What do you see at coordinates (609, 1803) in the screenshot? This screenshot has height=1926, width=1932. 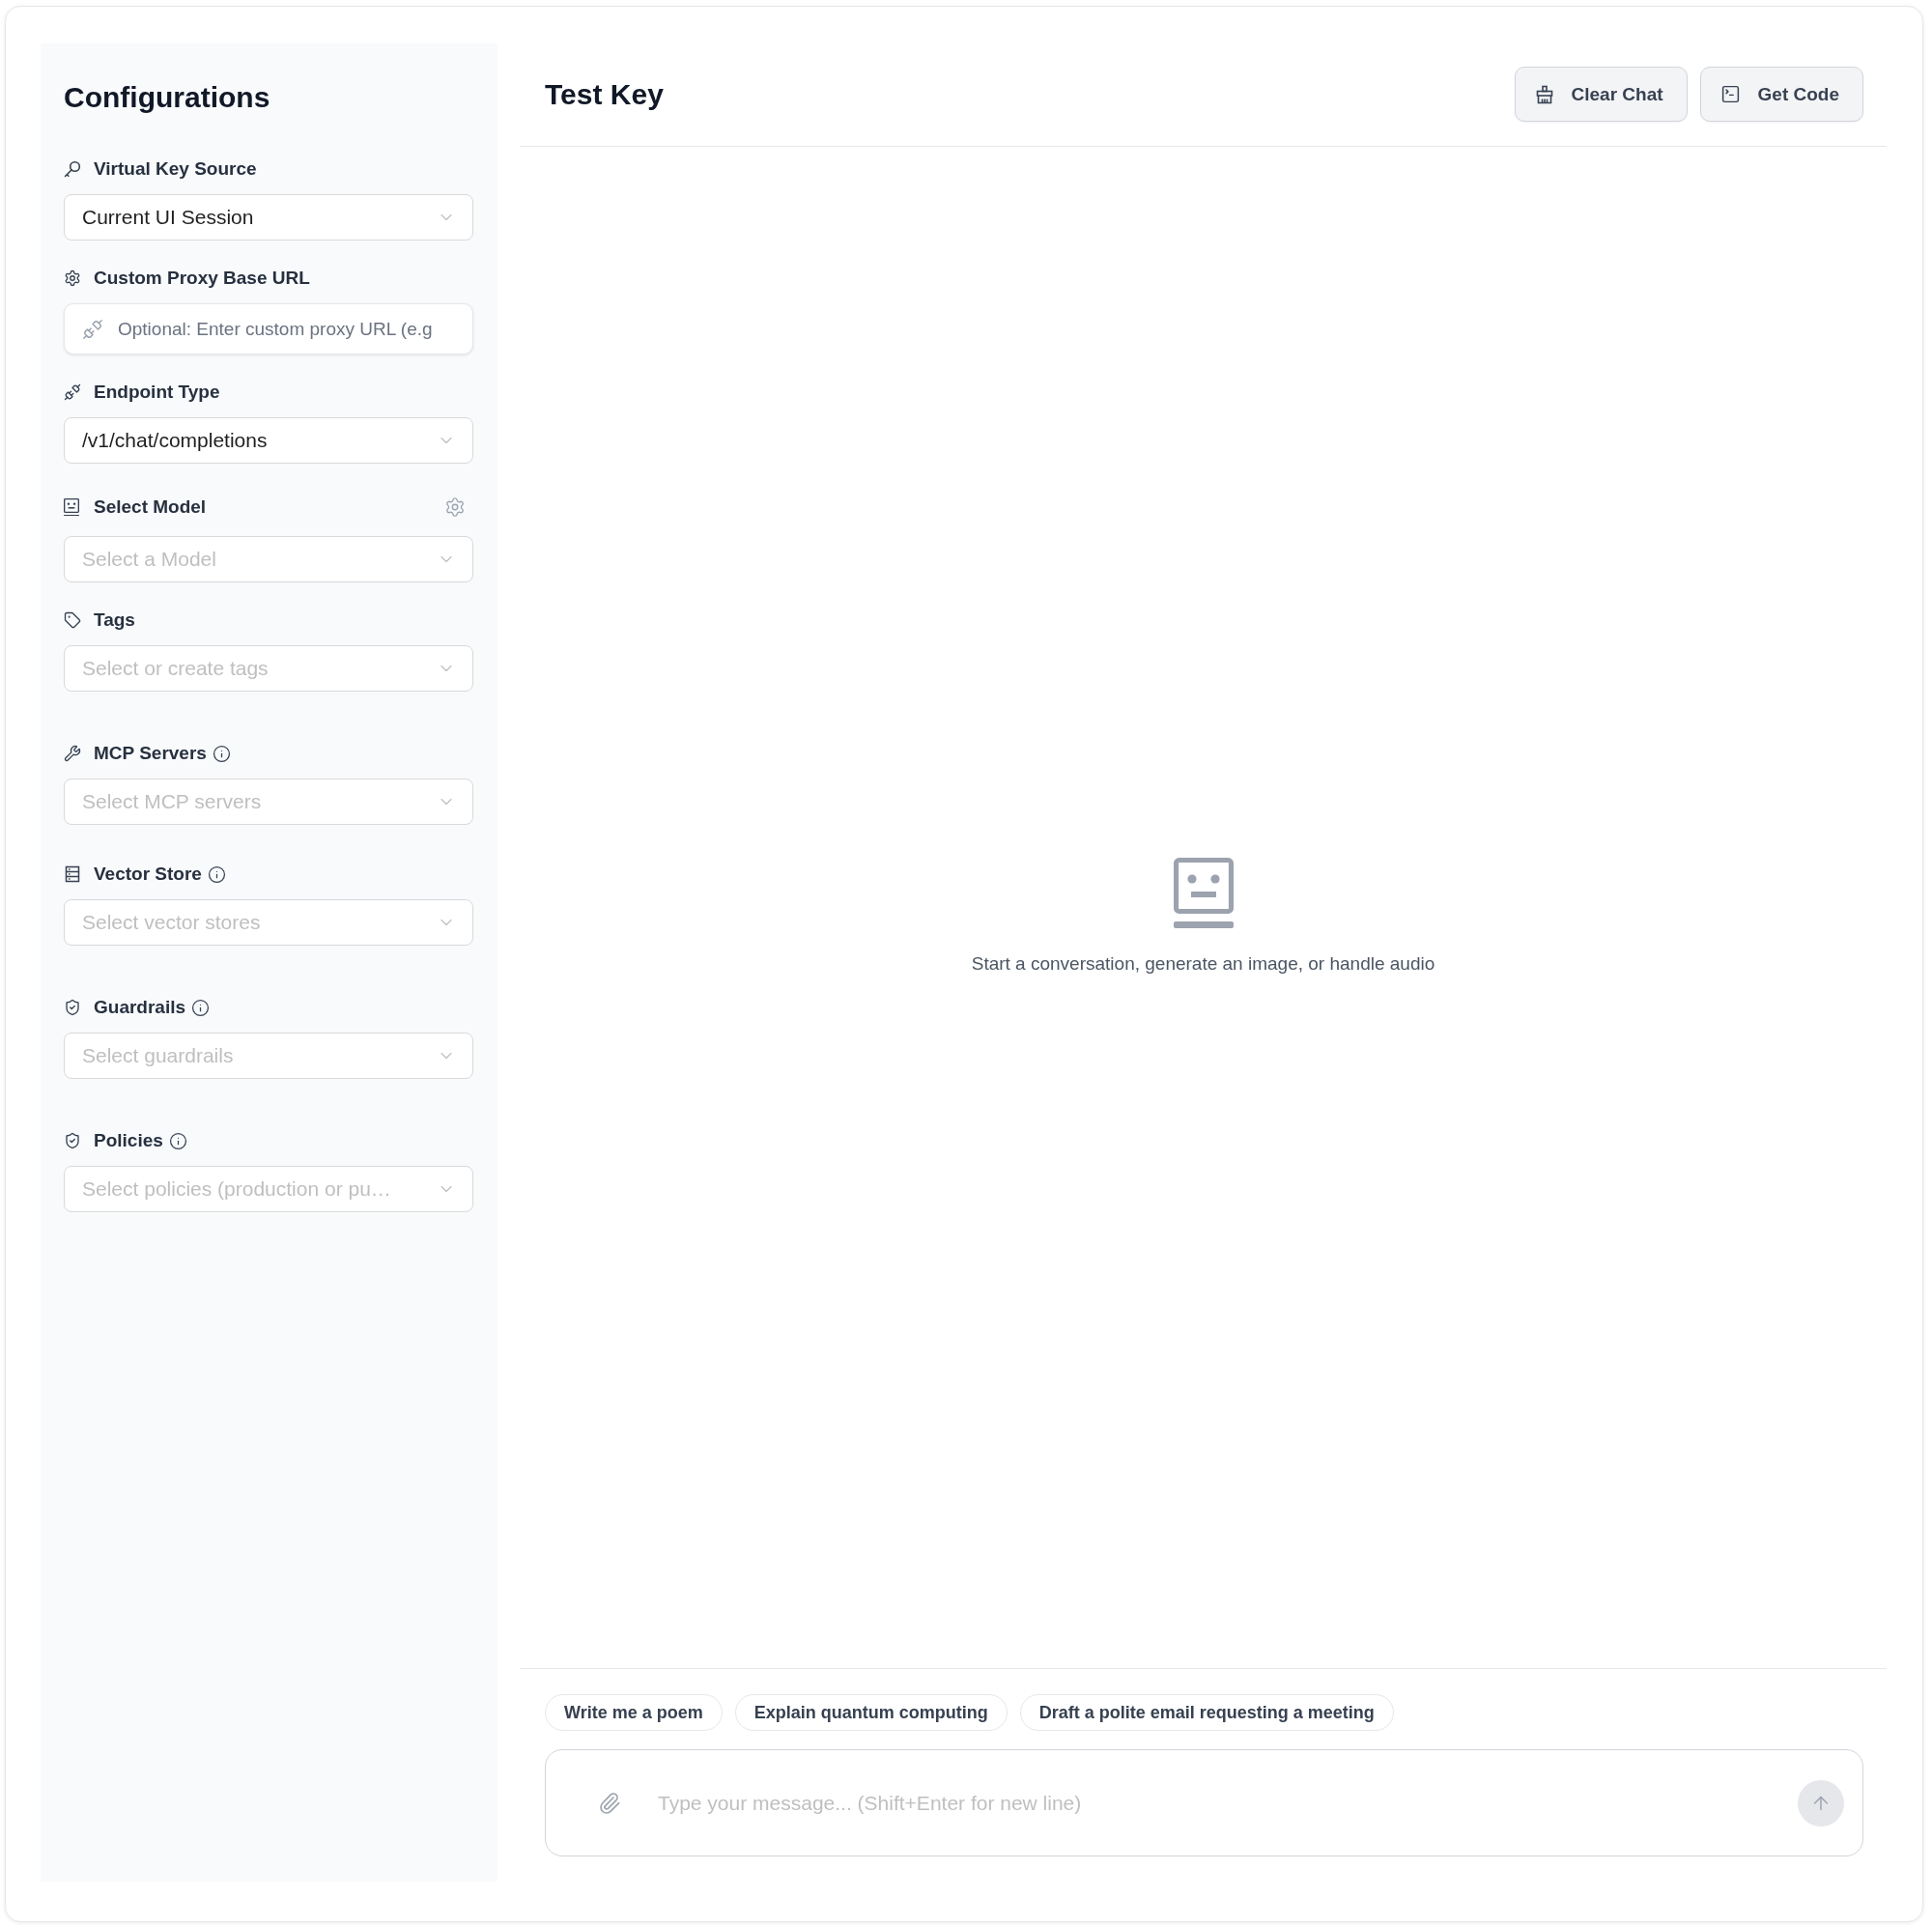 I see `paperclip-icon` at bounding box center [609, 1803].